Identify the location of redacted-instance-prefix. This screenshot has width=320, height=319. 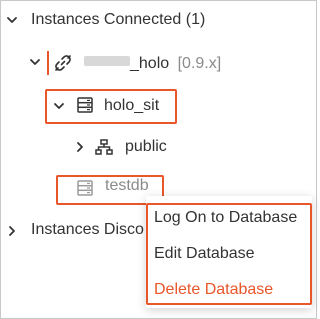
(107, 61).